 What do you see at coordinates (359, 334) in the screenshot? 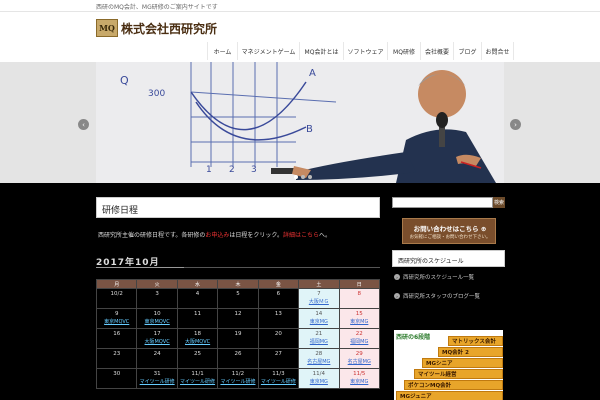
I see `calendar-date: 22` at bounding box center [359, 334].